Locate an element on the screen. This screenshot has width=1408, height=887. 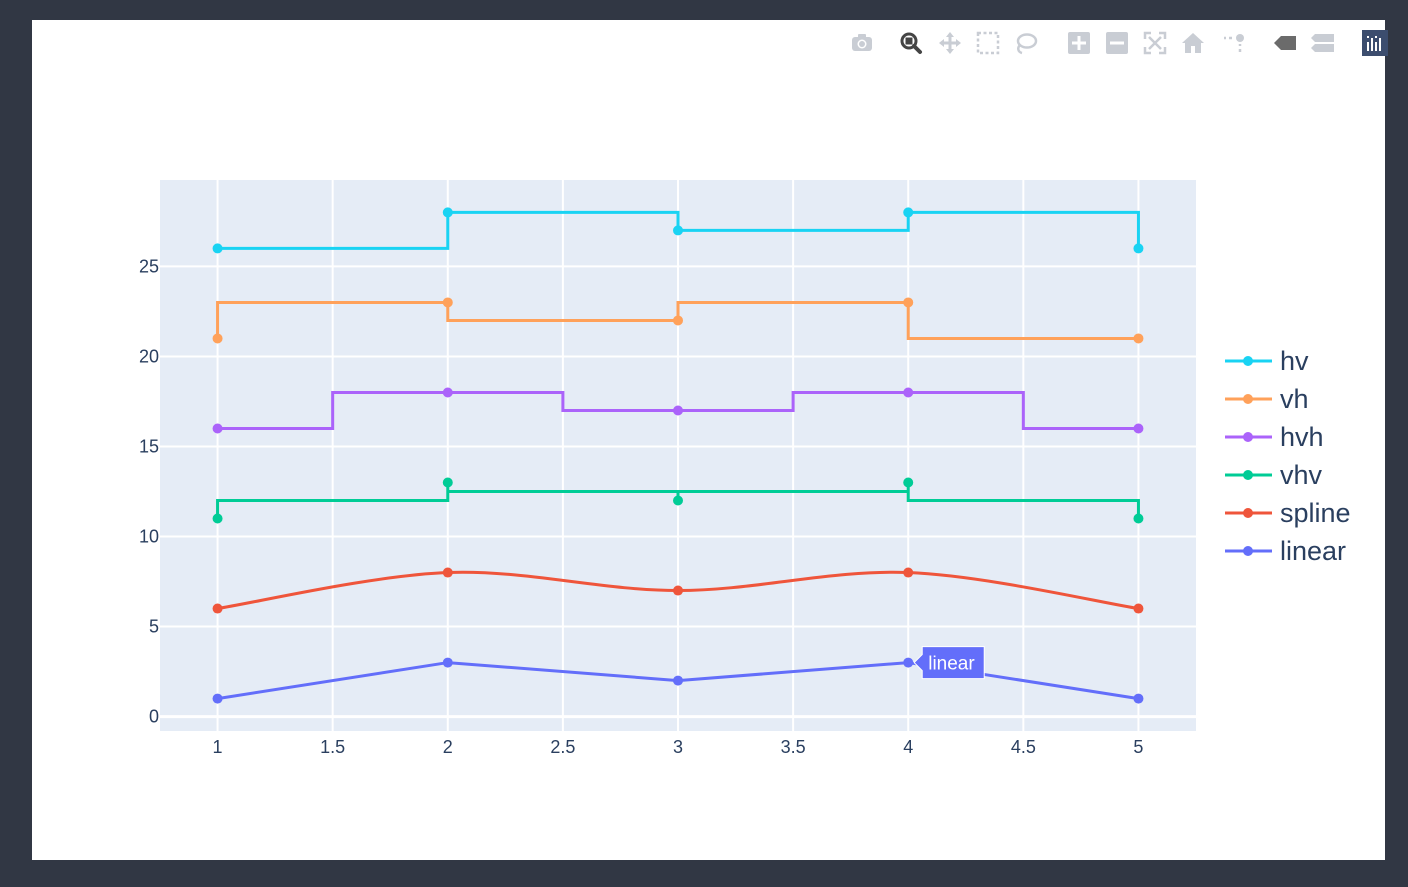
legend-label: hv is located at coordinates (1294, 361).